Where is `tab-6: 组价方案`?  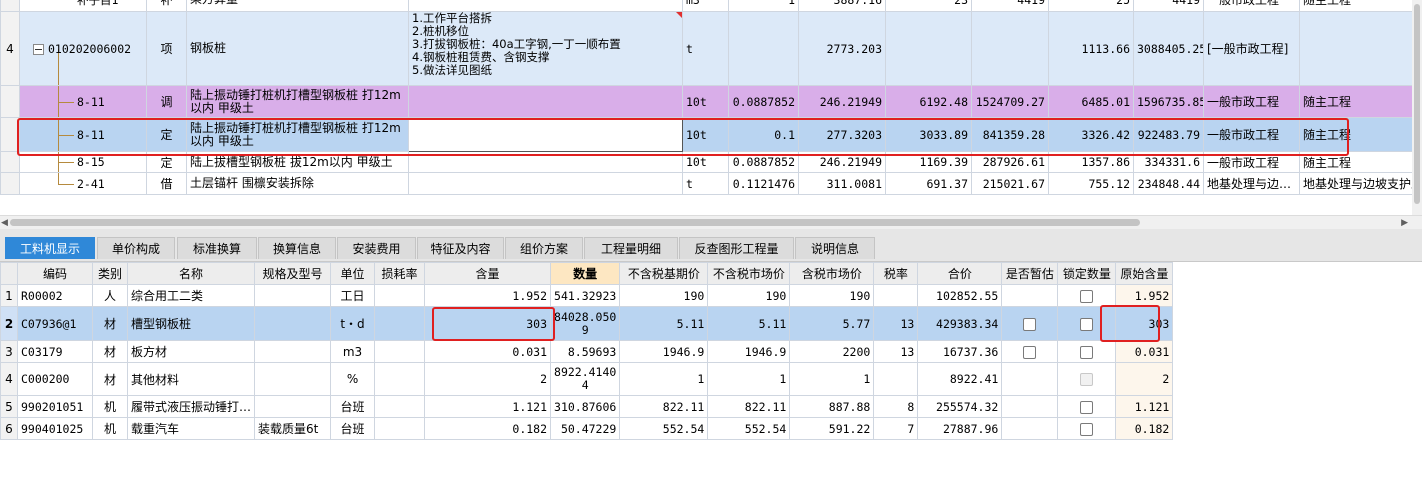 tab-6: 组价方案 is located at coordinates (544, 248).